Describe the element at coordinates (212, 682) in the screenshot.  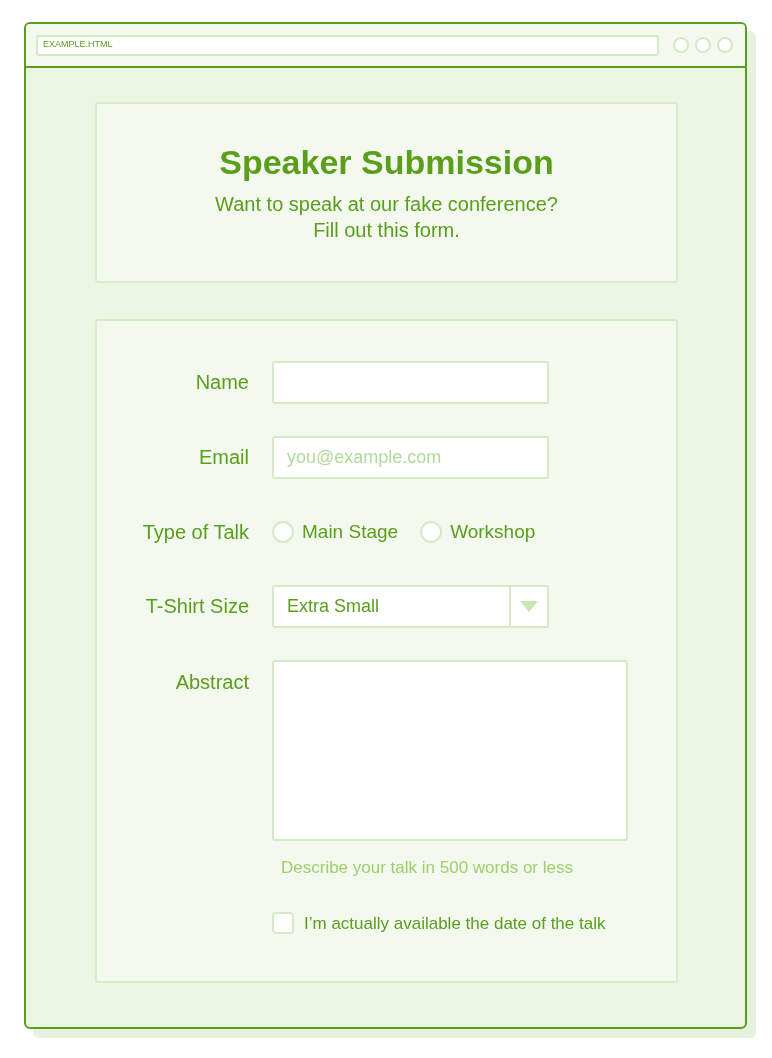
I see `field-label: Abstract` at that location.